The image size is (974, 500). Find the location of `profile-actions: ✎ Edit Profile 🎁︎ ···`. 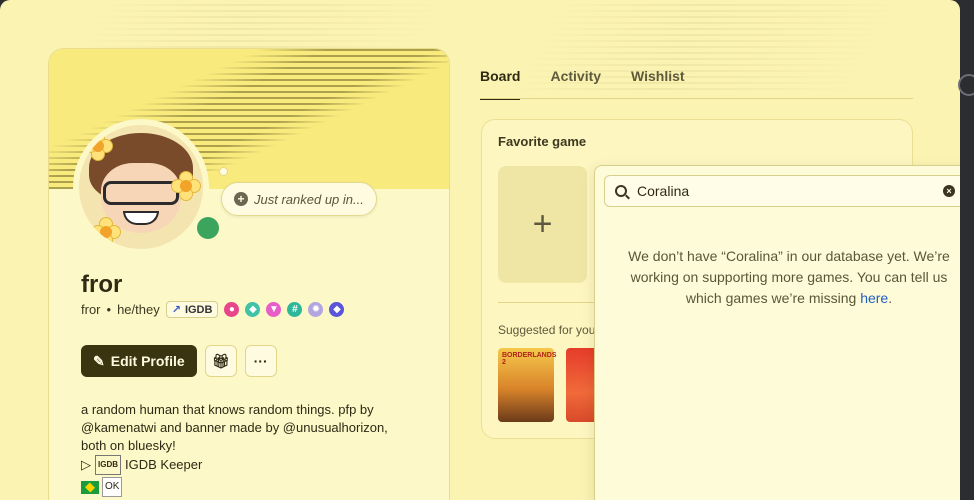

profile-actions: ✎ Edit Profile 🎁︎ ··· is located at coordinates (179, 361).